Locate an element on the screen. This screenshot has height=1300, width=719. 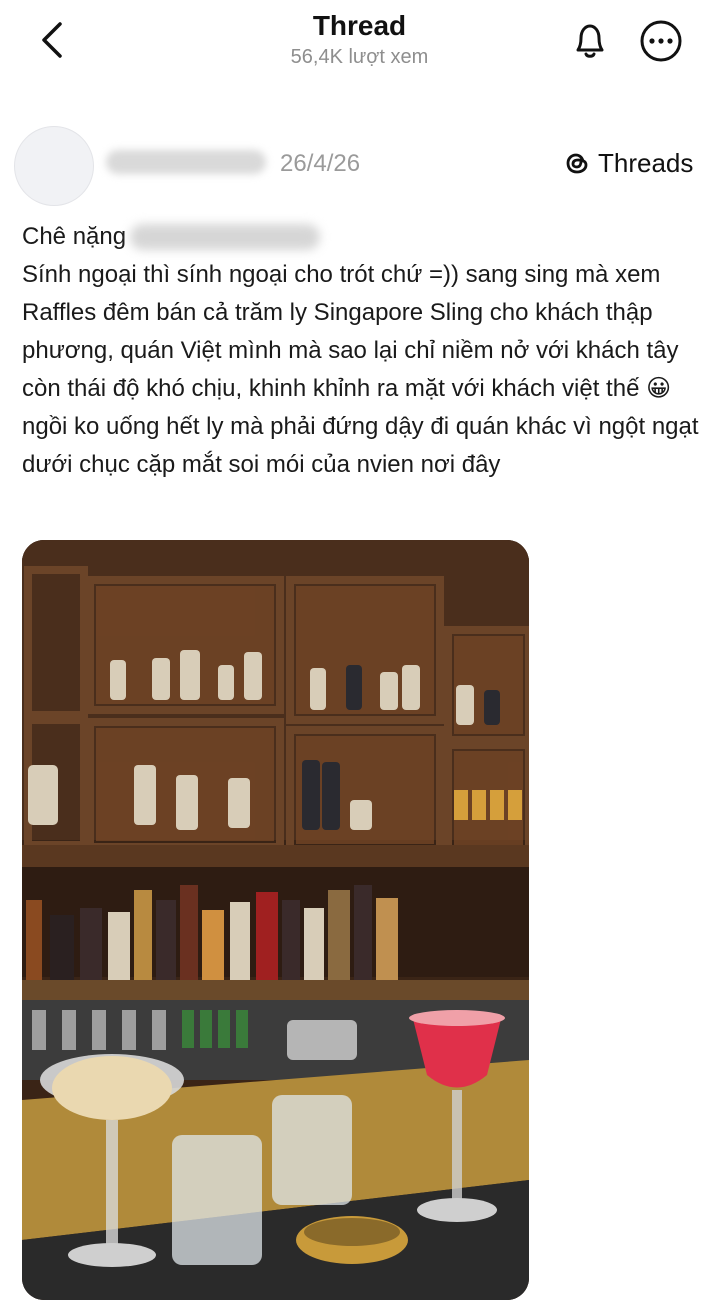
username-blurred: kieungamngo is located at coordinates (186, 162).